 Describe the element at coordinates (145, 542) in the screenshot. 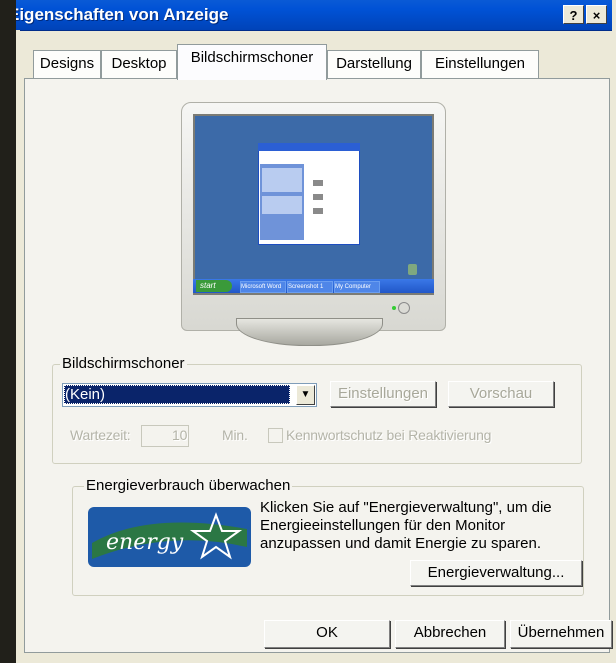

I see `energy-logo-text: energy` at that location.